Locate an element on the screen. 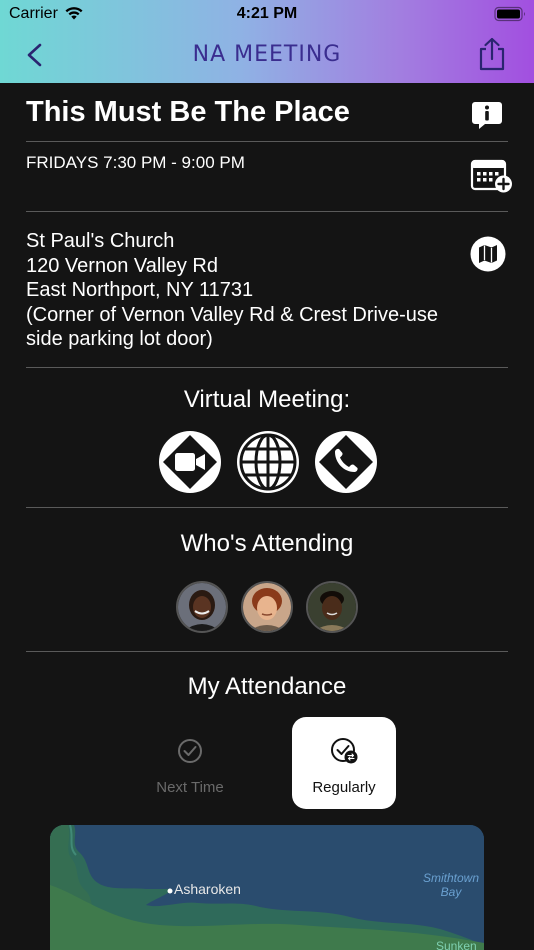  address-venue: St Paul's Church is located at coordinates (100, 241).